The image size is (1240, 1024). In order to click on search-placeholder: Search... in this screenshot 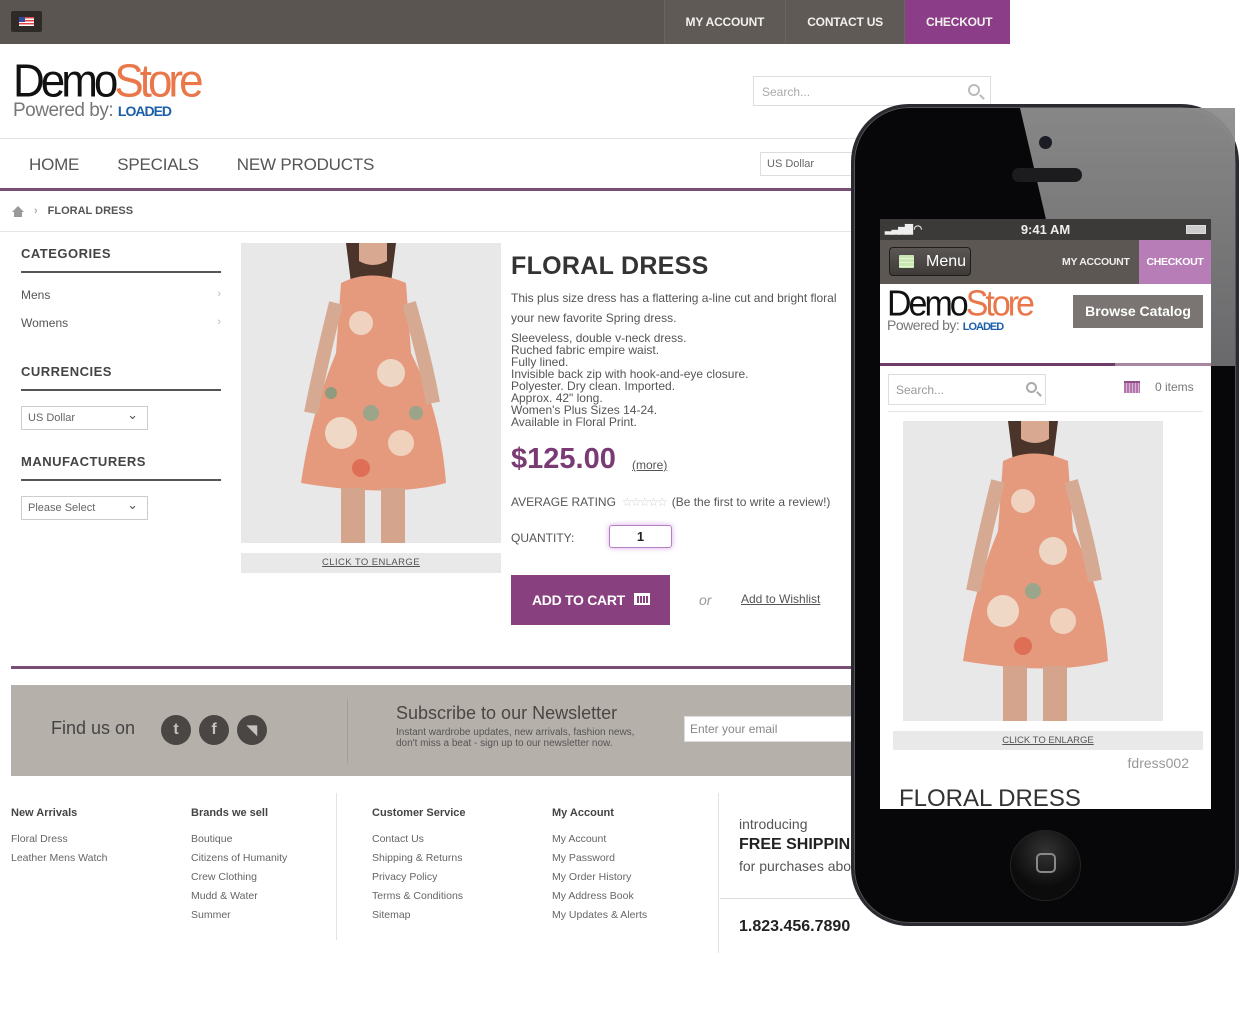, I will do `click(786, 92)`.